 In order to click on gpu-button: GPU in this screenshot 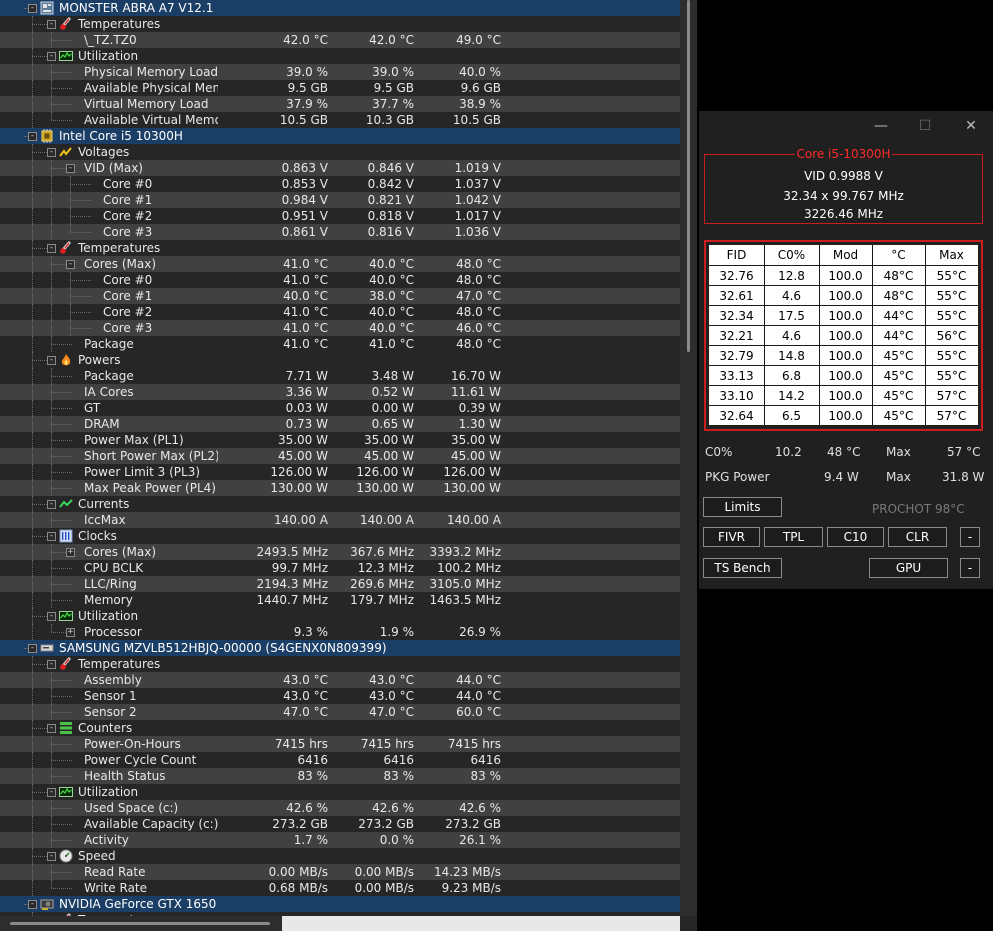, I will do `click(908, 568)`.